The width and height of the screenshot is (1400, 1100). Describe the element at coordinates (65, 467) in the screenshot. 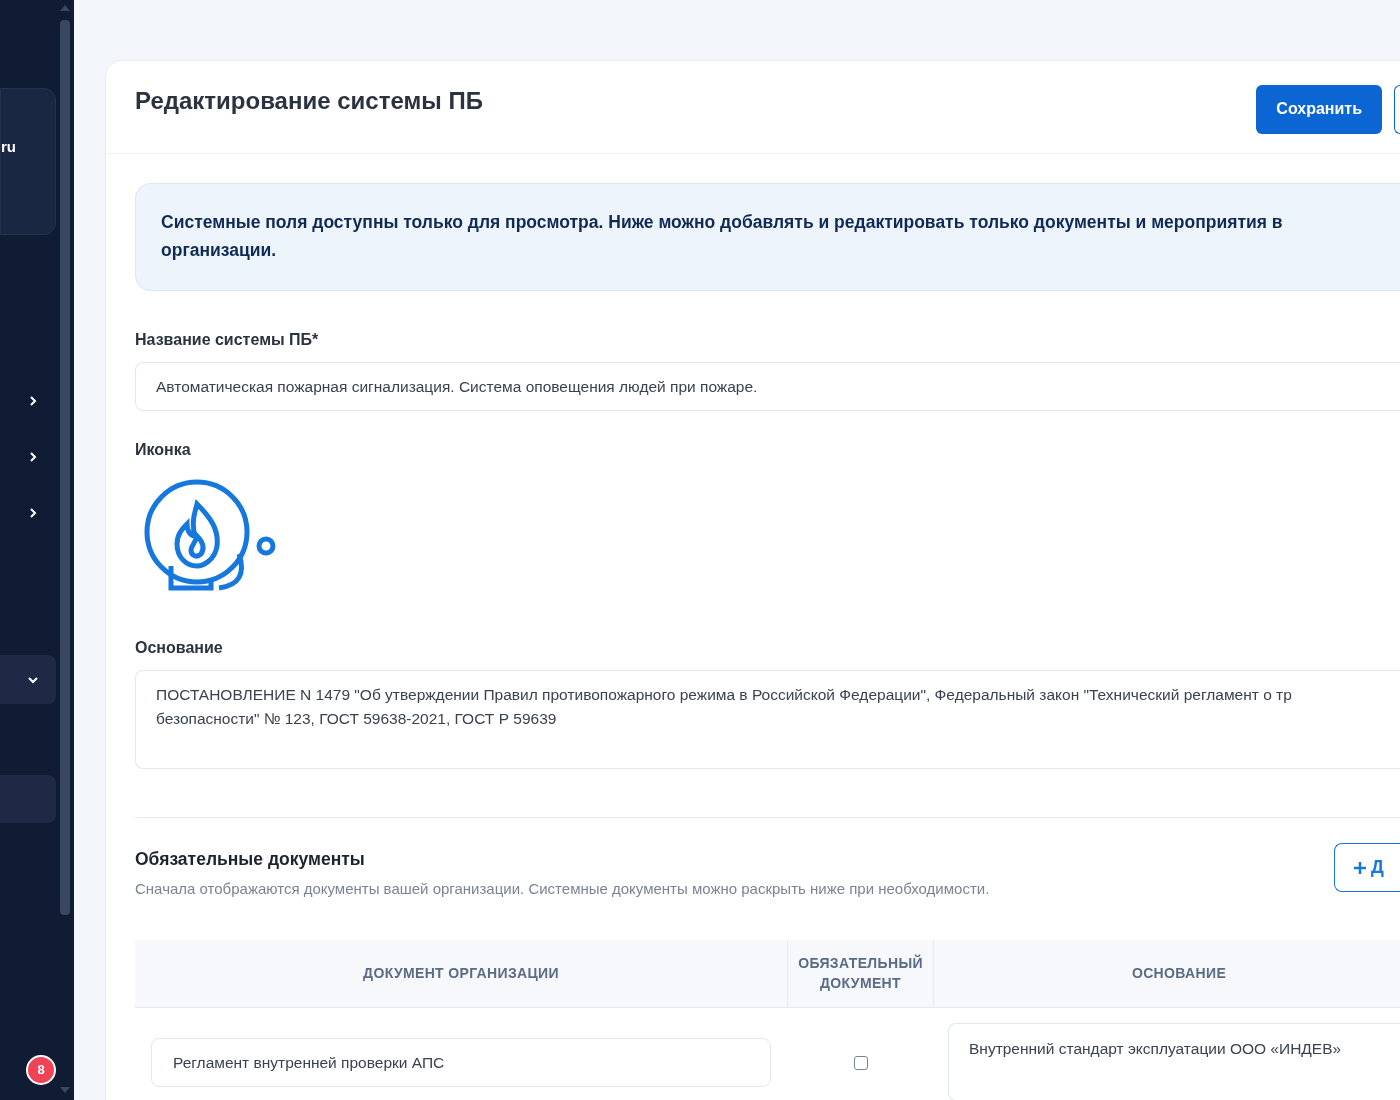

I see `scrollbar` at that location.